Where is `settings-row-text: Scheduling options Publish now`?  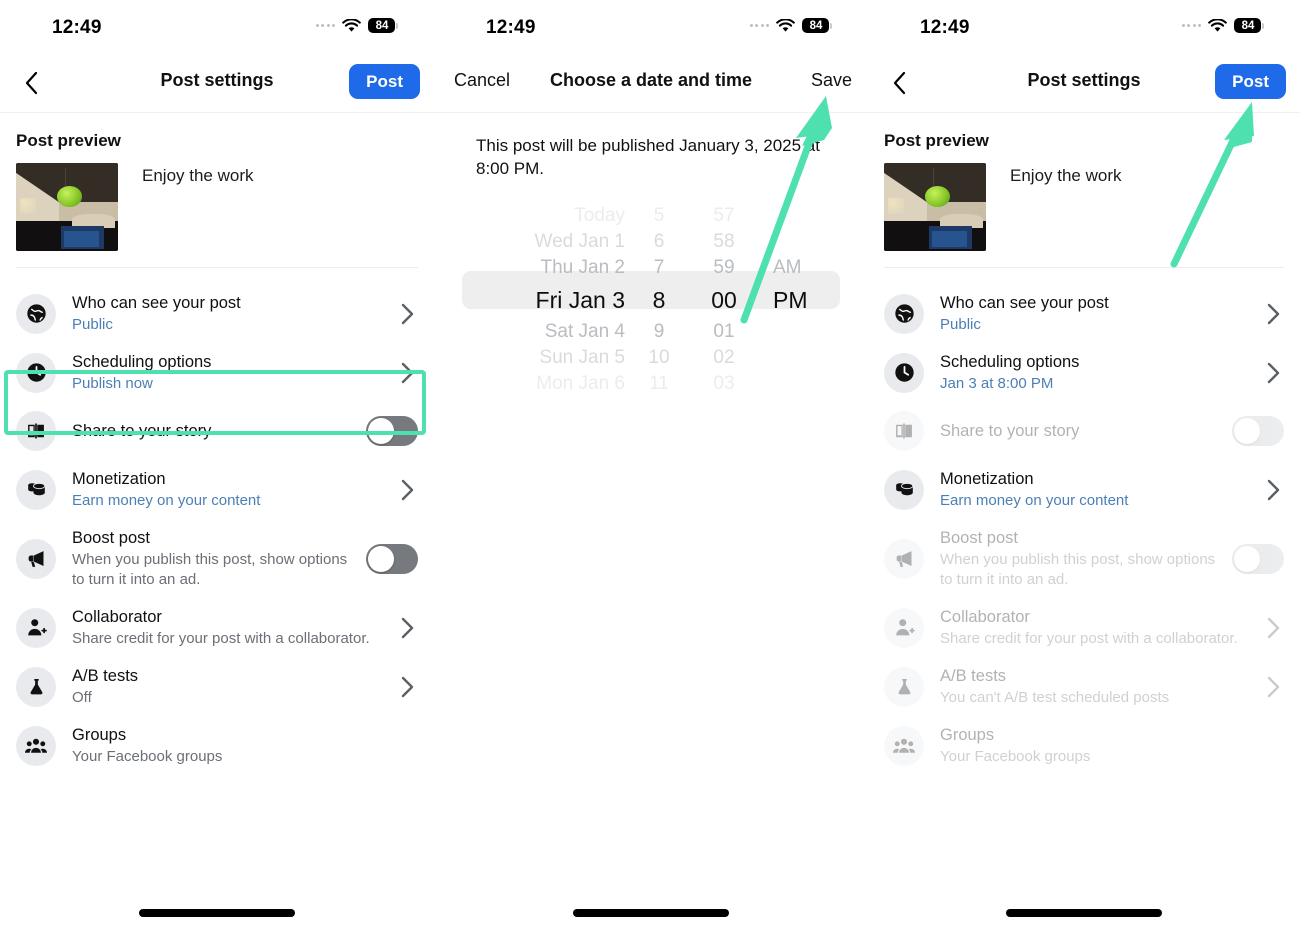 settings-row-text: Scheduling options Publish now is located at coordinates (234, 372).